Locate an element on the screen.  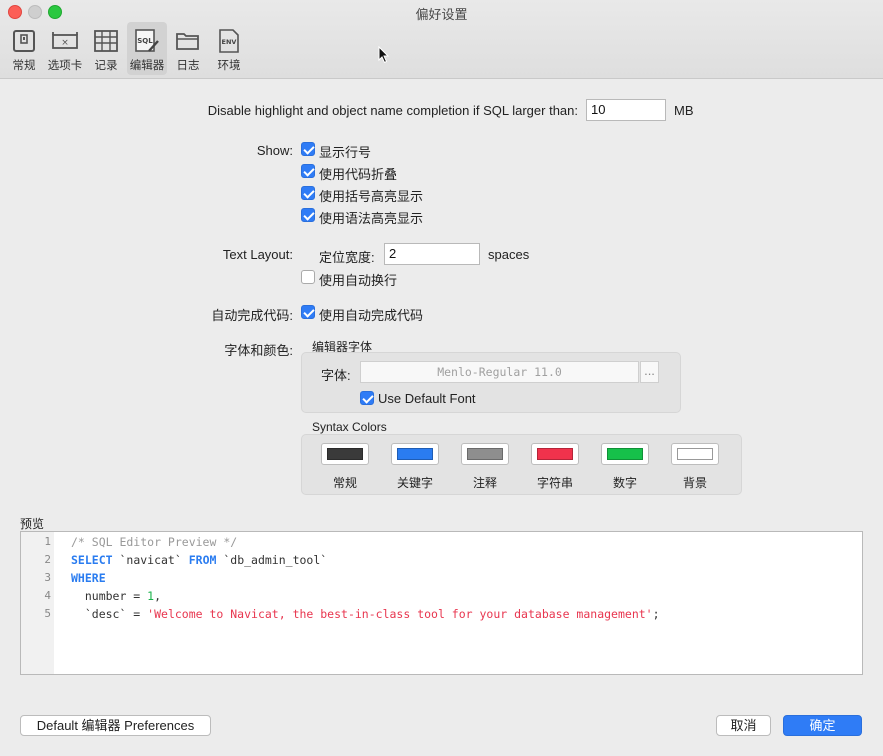
swatch-number-color is located at coordinates (625, 454).